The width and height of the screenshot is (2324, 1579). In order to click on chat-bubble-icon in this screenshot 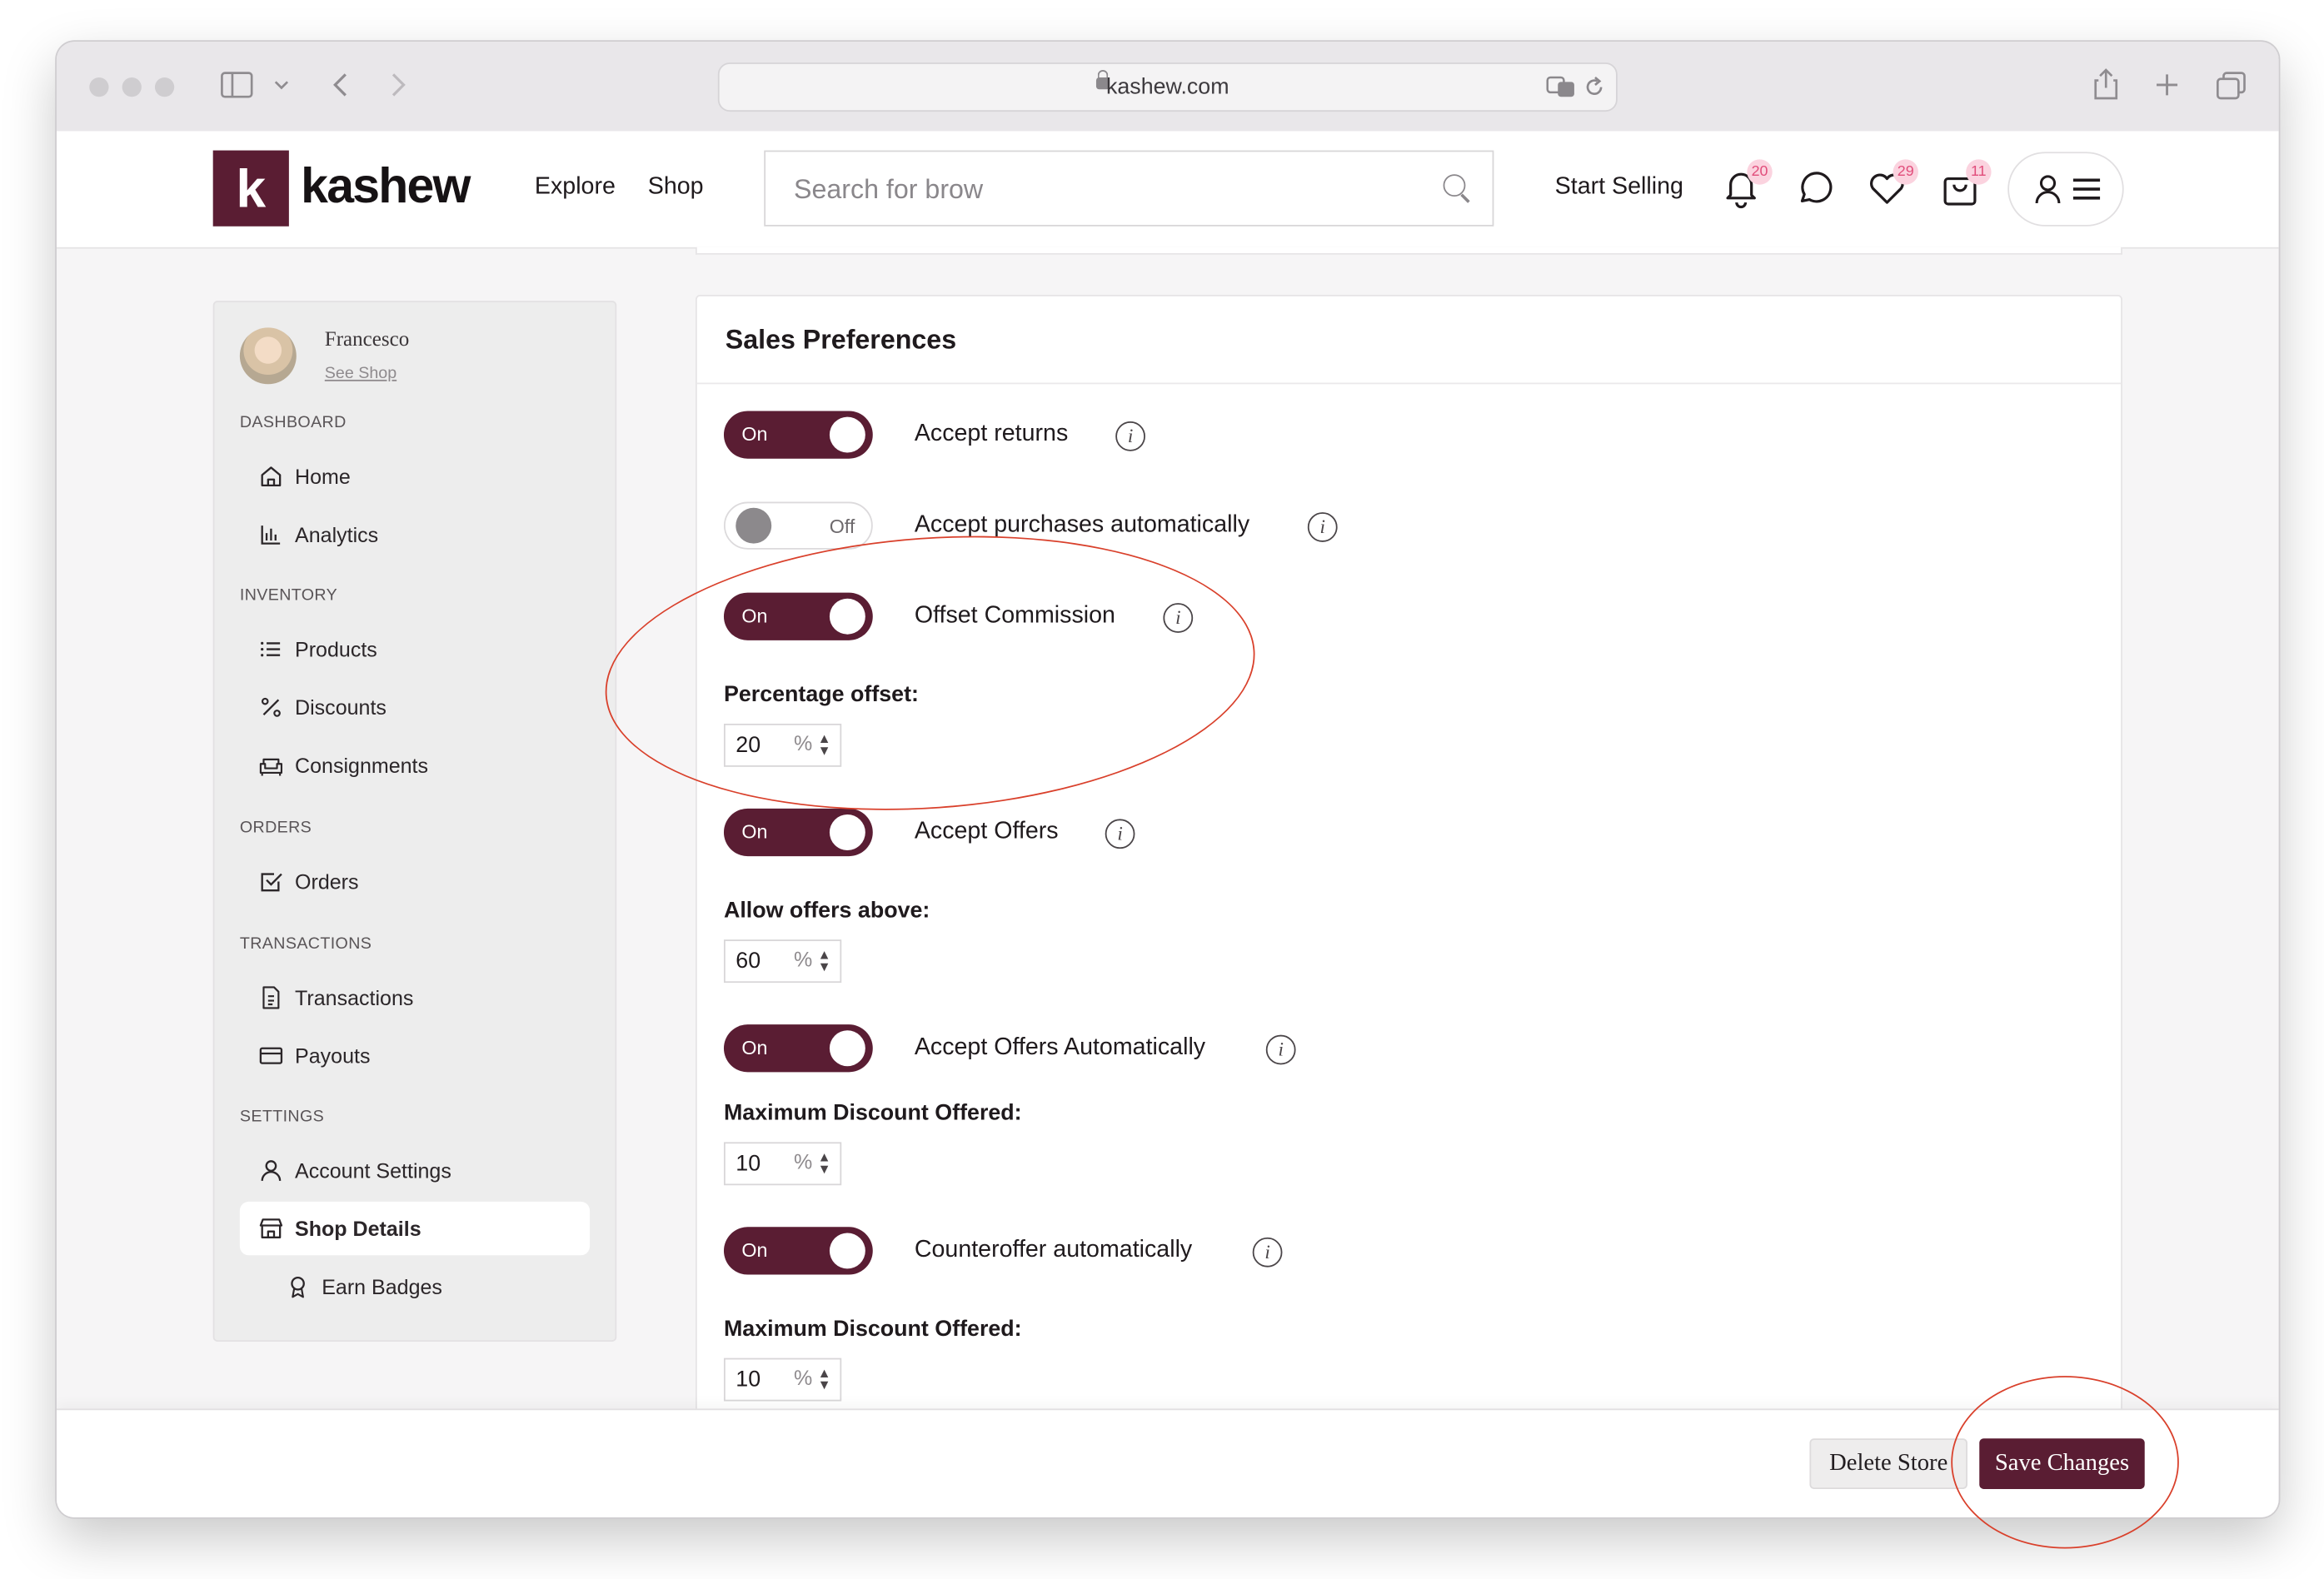, I will do `click(1816, 187)`.